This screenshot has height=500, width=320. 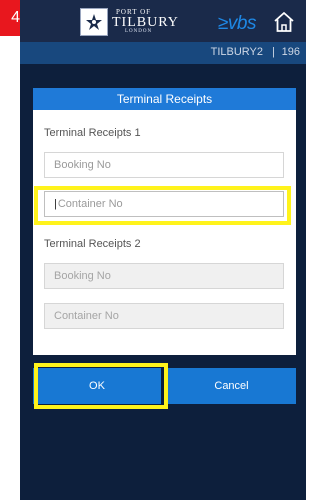 I want to click on user-bar: TILBURY2 | 196, so click(x=163, y=53).